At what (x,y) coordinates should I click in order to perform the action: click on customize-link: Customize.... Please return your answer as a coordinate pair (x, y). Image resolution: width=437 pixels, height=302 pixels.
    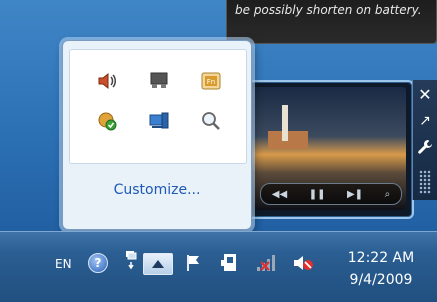
    Looking at the image, I should click on (157, 190).